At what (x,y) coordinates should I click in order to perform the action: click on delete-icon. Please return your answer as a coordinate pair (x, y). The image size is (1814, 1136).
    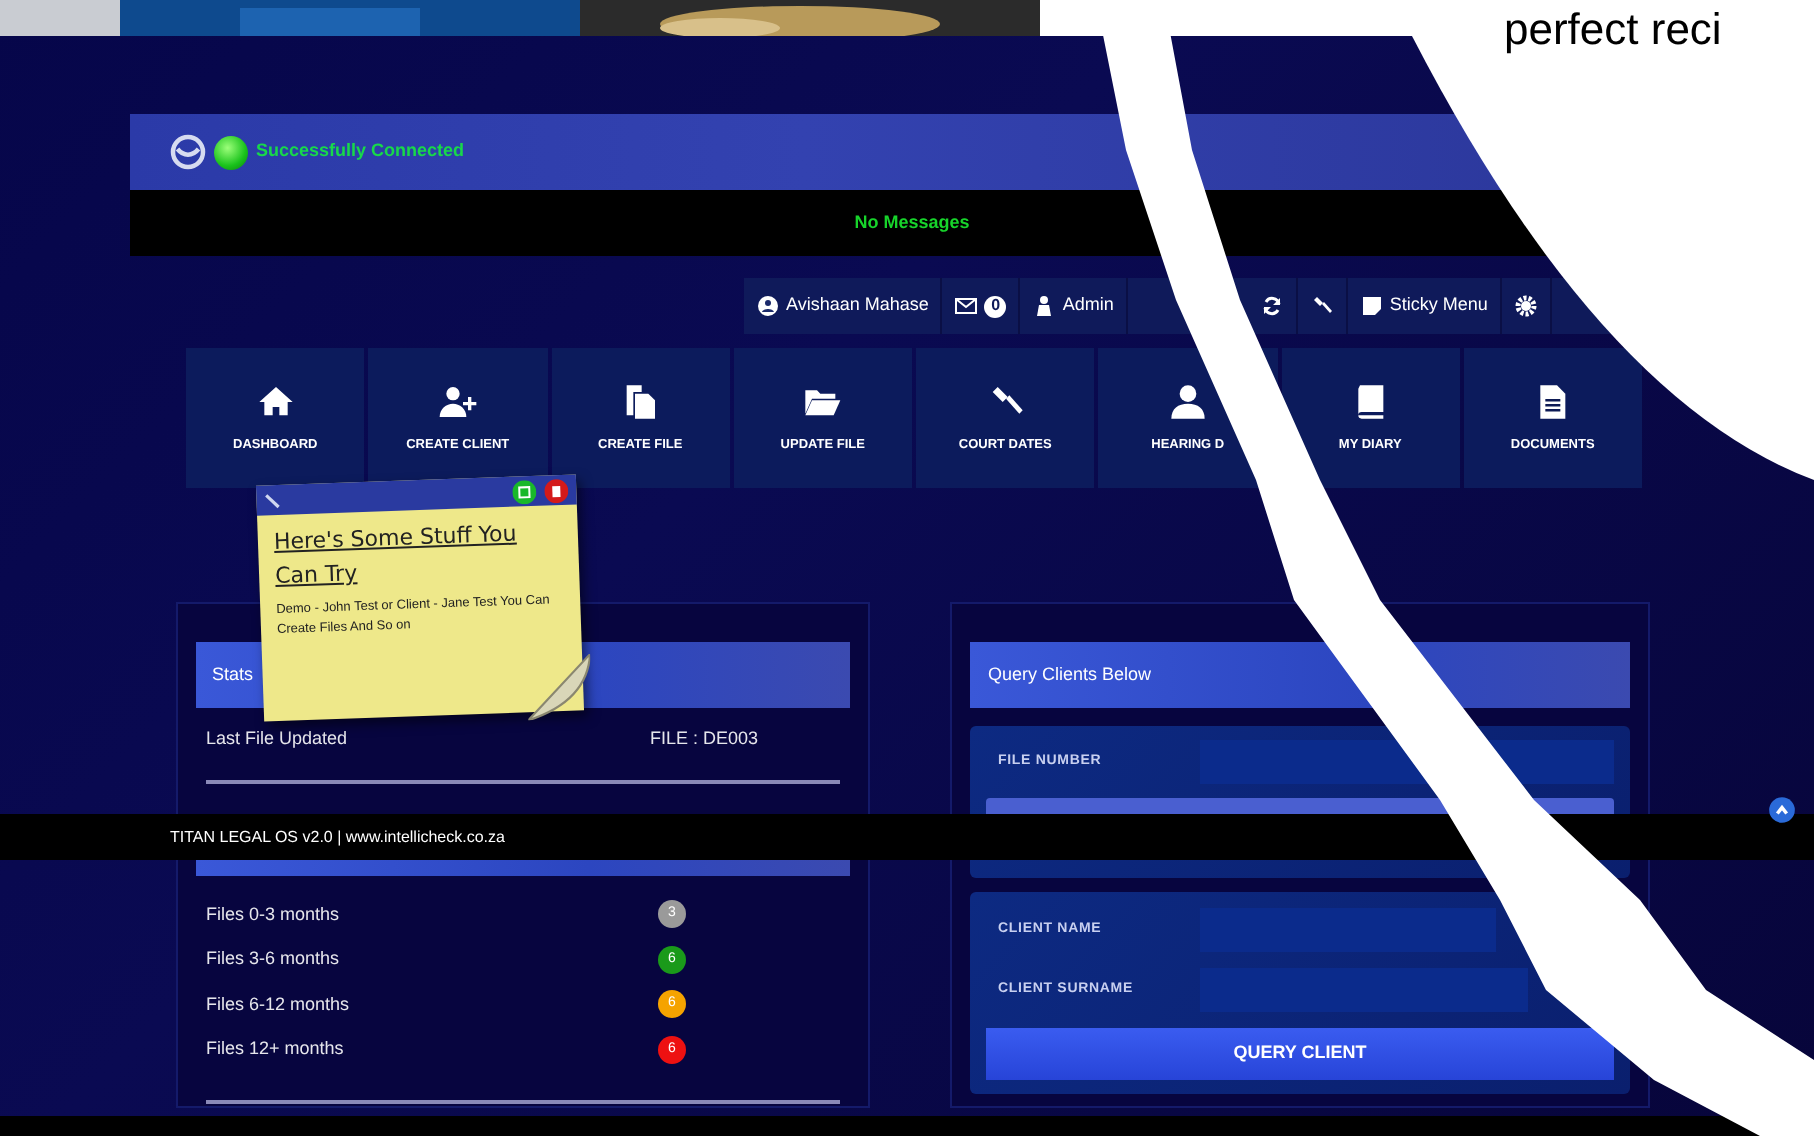
    Looking at the image, I should click on (556, 490).